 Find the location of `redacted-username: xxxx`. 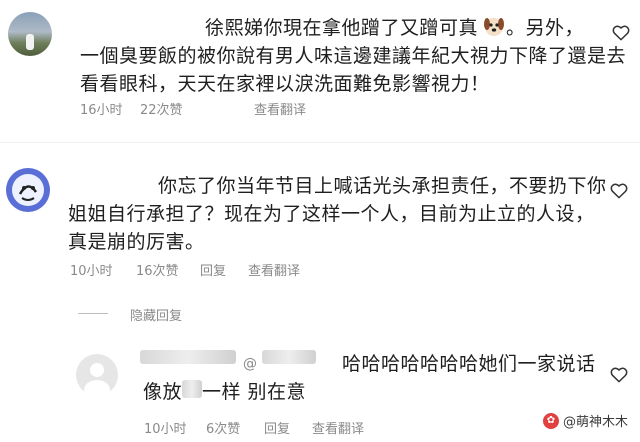

redacted-username: xxxx is located at coordinates (188, 357).